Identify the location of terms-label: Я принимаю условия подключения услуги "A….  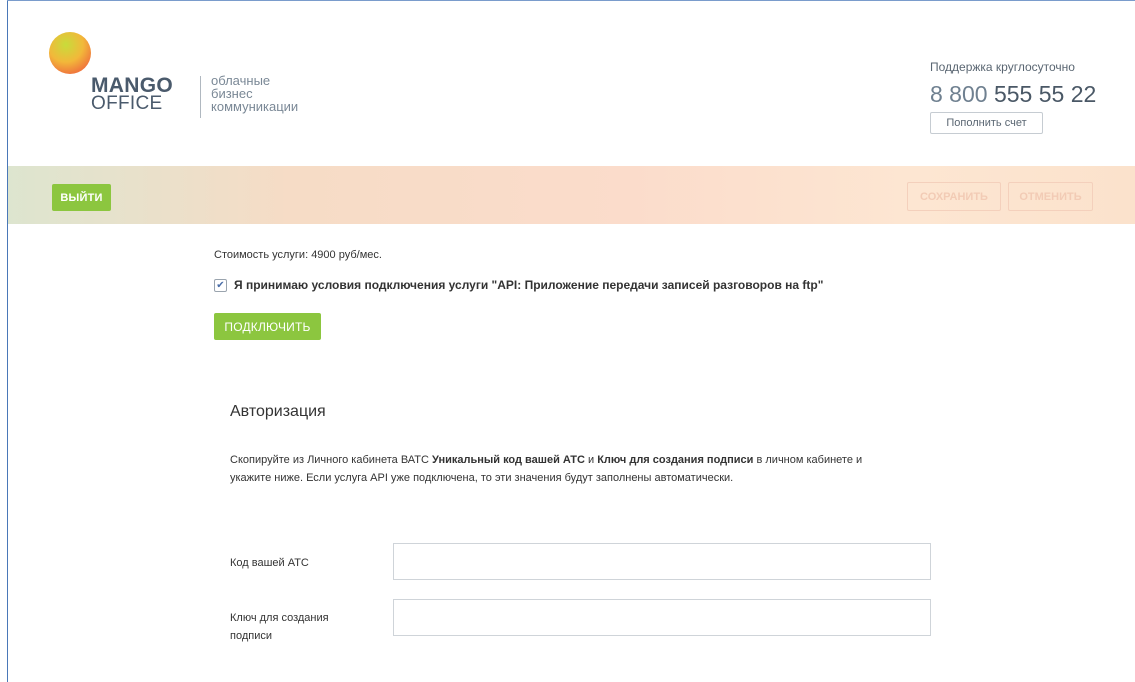
(528, 285).